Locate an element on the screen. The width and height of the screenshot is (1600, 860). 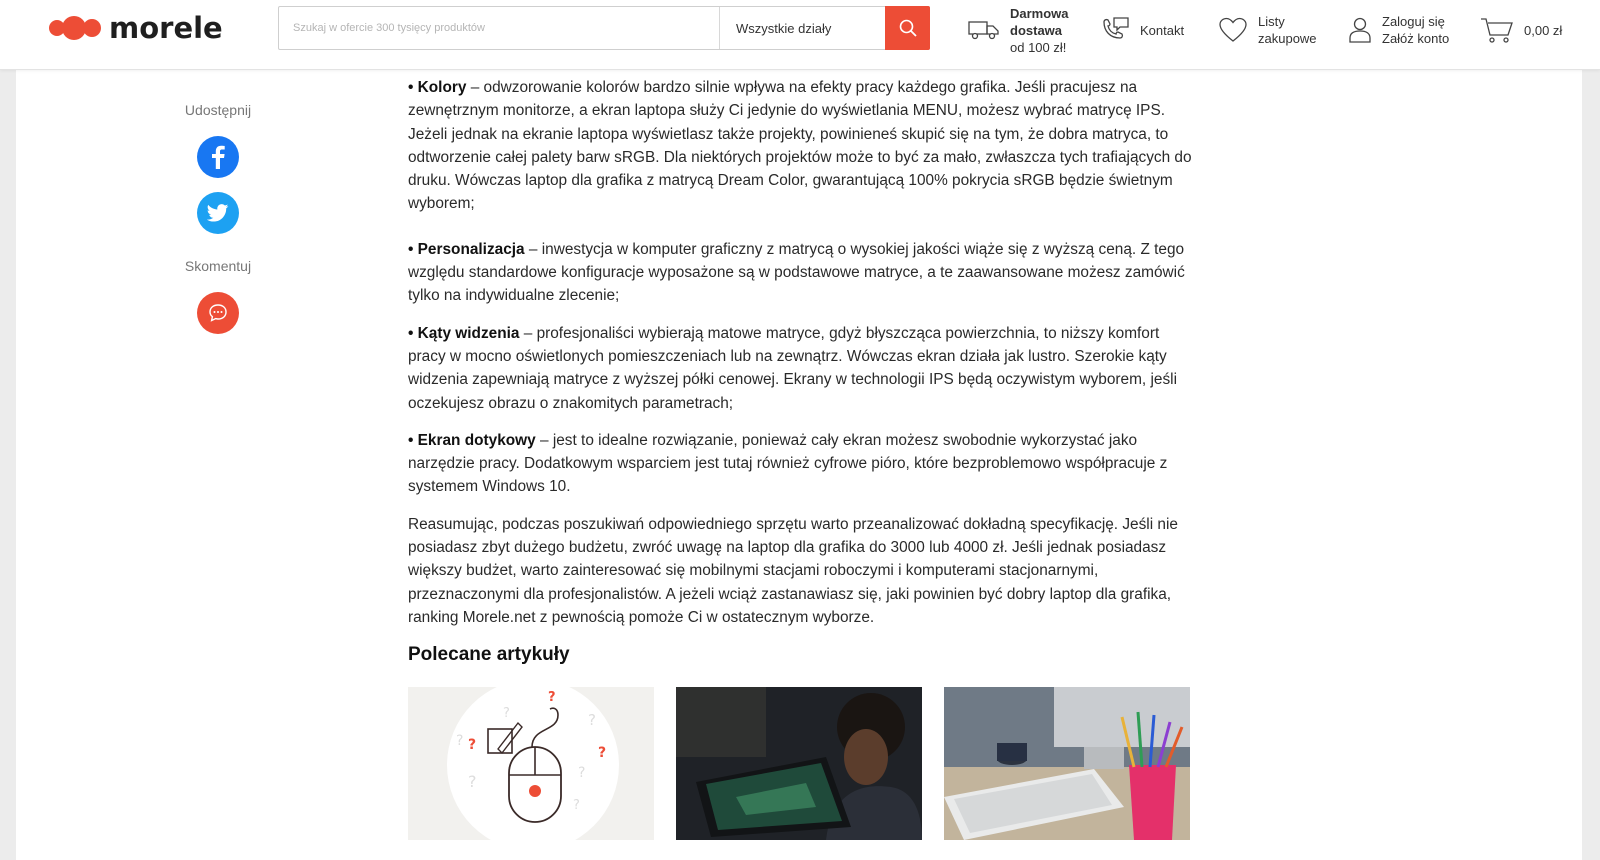
item-title: • Personalizacja is located at coordinates (466, 249).